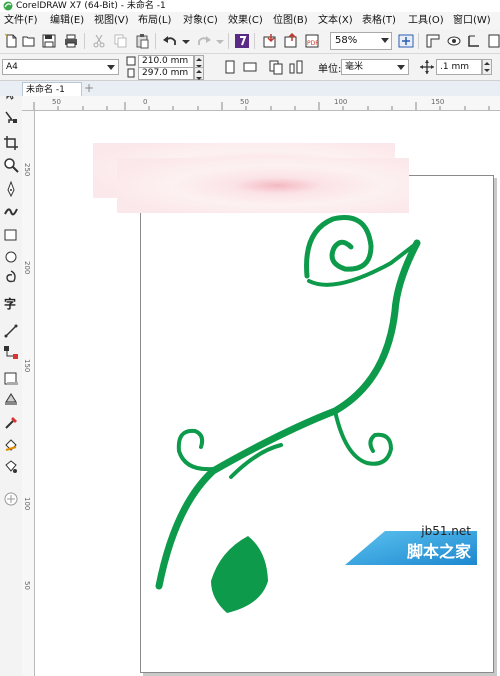 The height and width of the screenshot is (676, 500). What do you see at coordinates (245, 20) in the screenshot?
I see `menu-effects: 效果(C)` at bounding box center [245, 20].